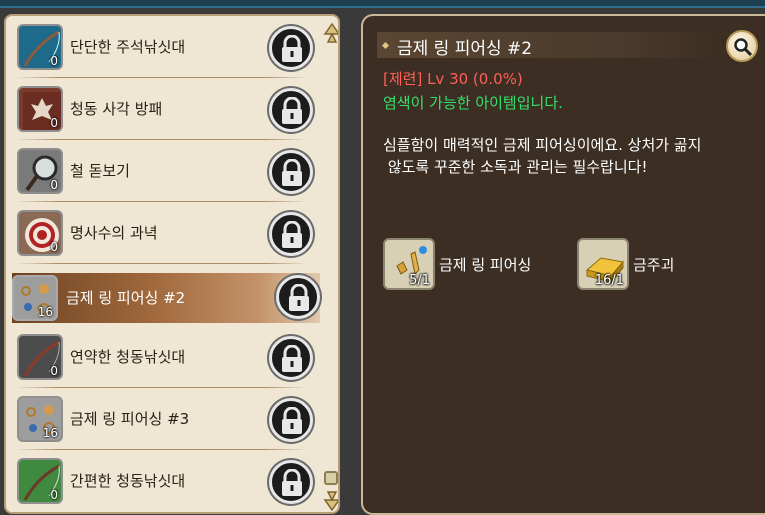 This screenshot has height=515, width=765. Describe the element at coordinates (128, 47) in the screenshot. I see `recipe-label: 단단한 주석낚싯대` at that location.